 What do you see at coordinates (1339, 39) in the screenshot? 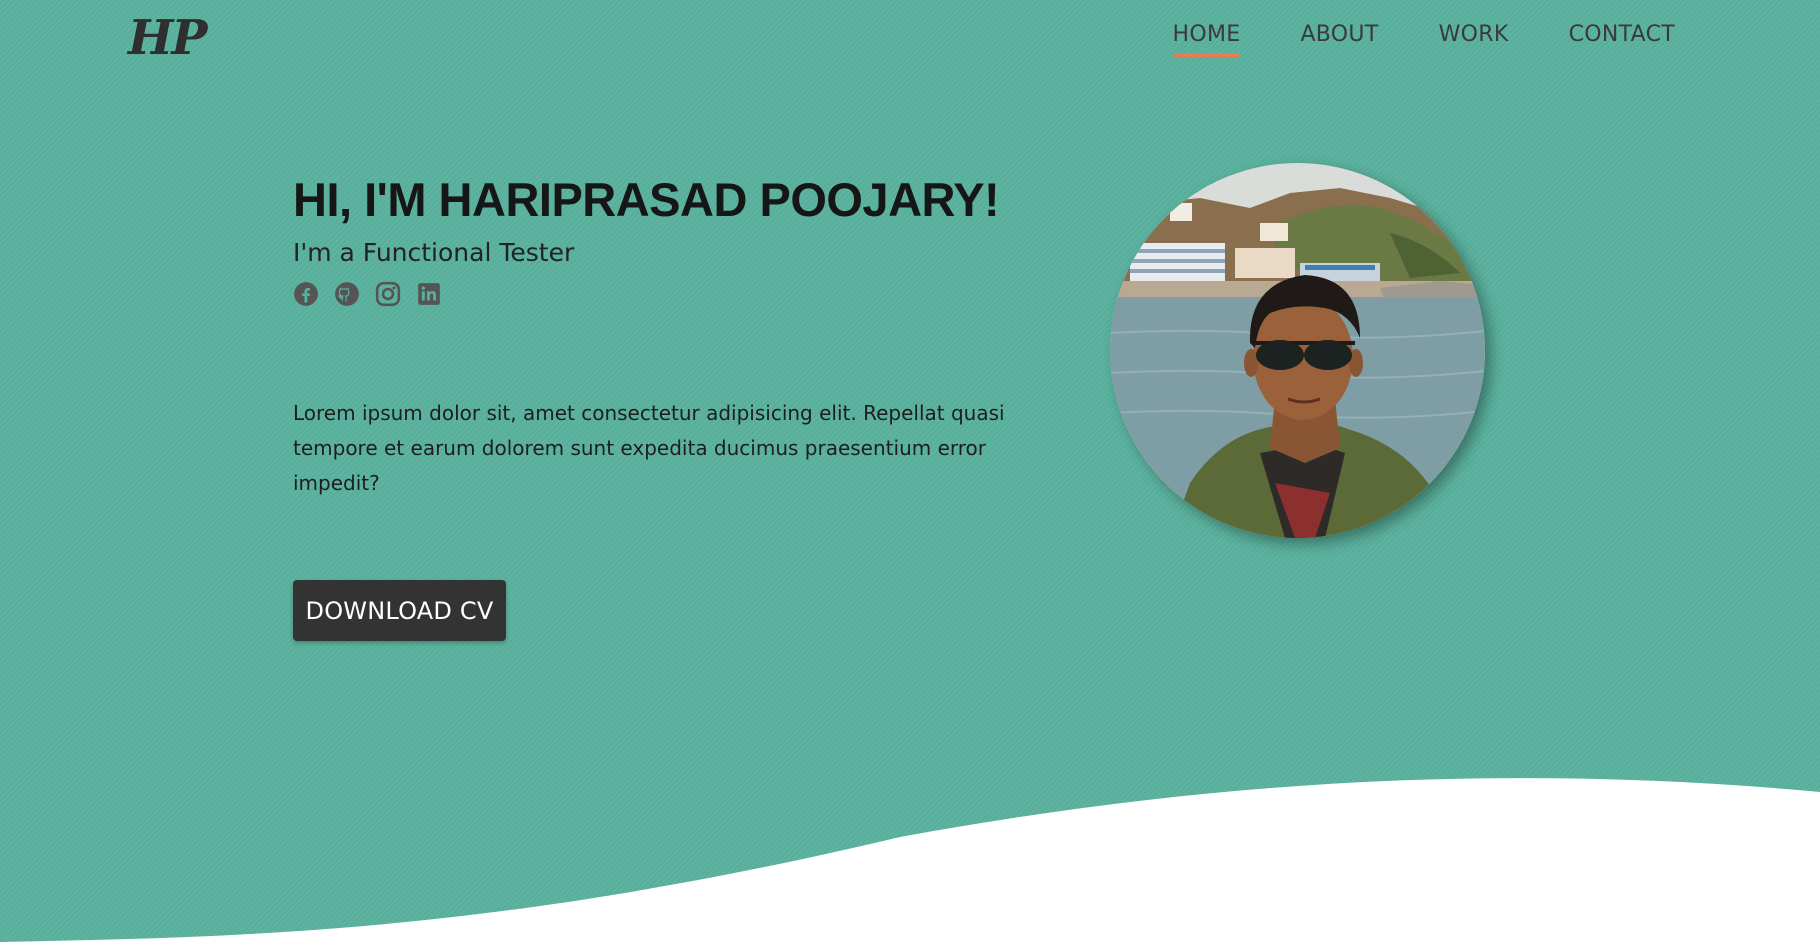
I see `nav-item-about: ABOUT` at bounding box center [1339, 39].